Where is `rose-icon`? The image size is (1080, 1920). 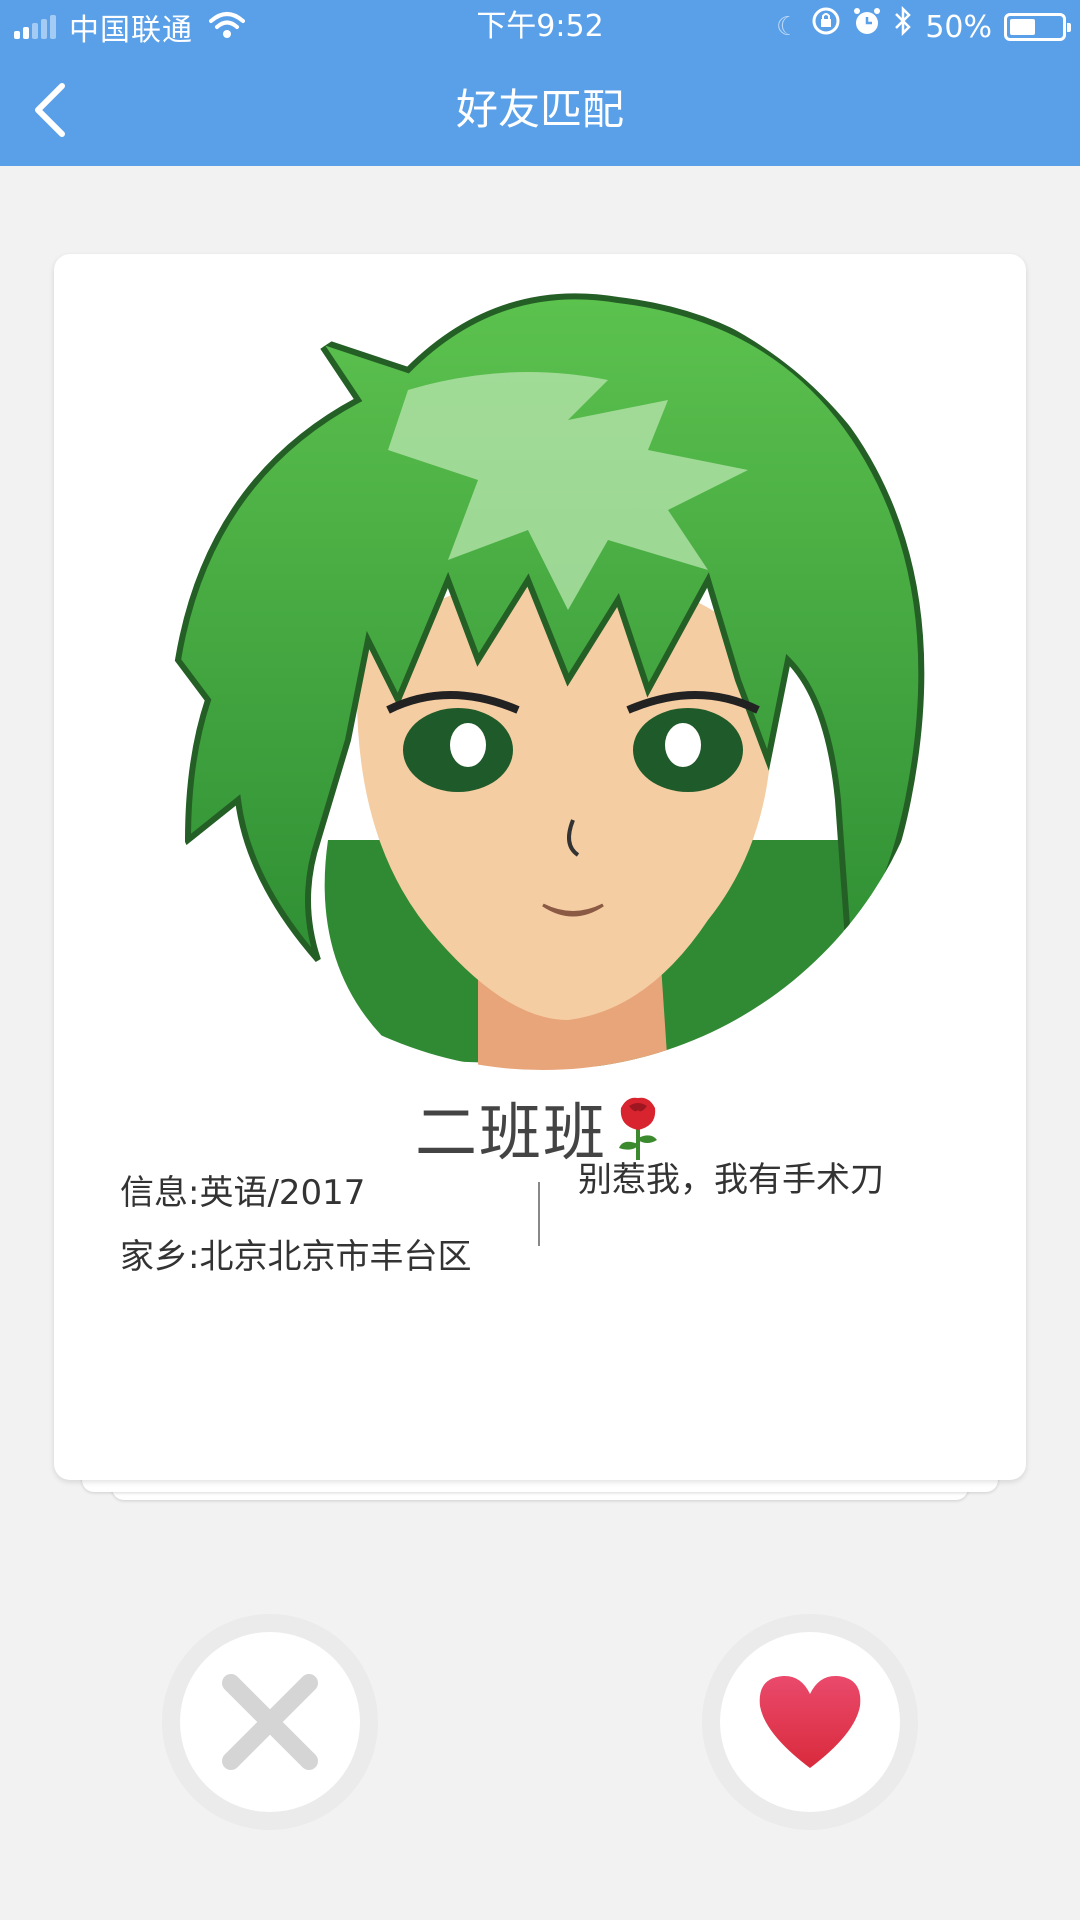
rose-icon is located at coordinates (638, 1128).